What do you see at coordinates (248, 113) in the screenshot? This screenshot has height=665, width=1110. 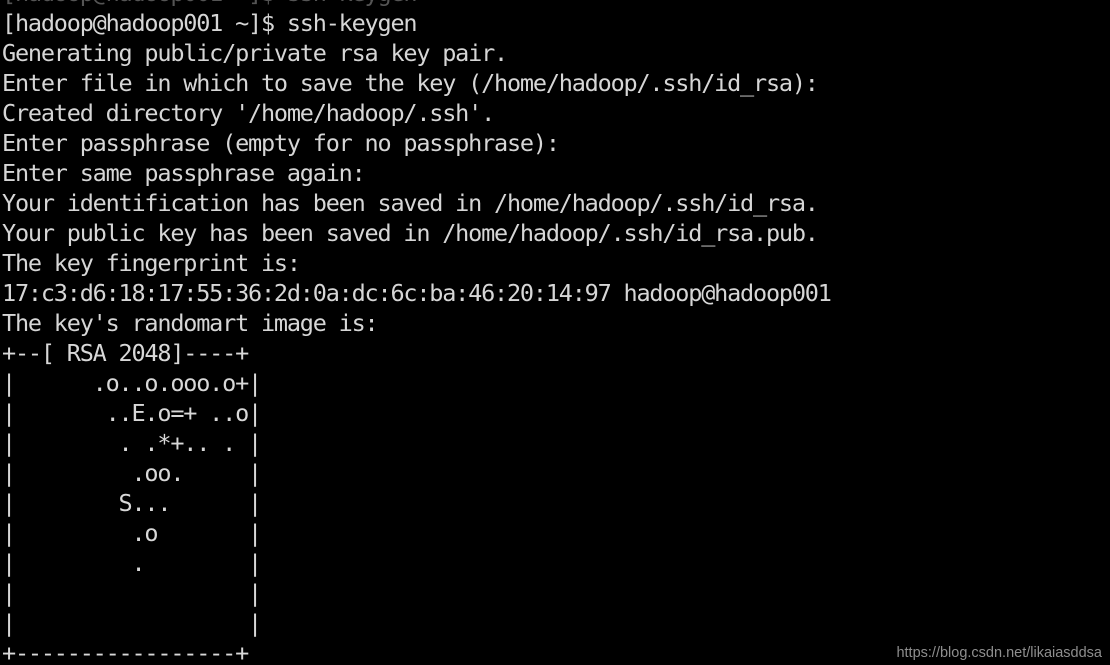 I see `terminal-line-created-directory: Created directory '/home/hadoop/.ssh'.` at bounding box center [248, 113].